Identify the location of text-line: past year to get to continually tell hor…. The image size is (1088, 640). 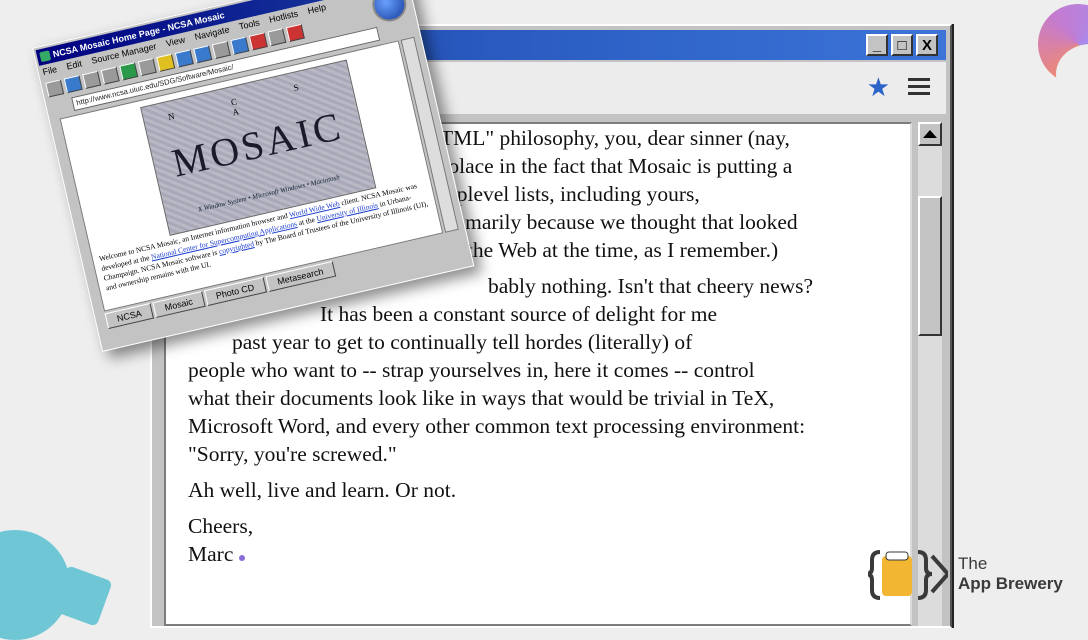
(462, 342).